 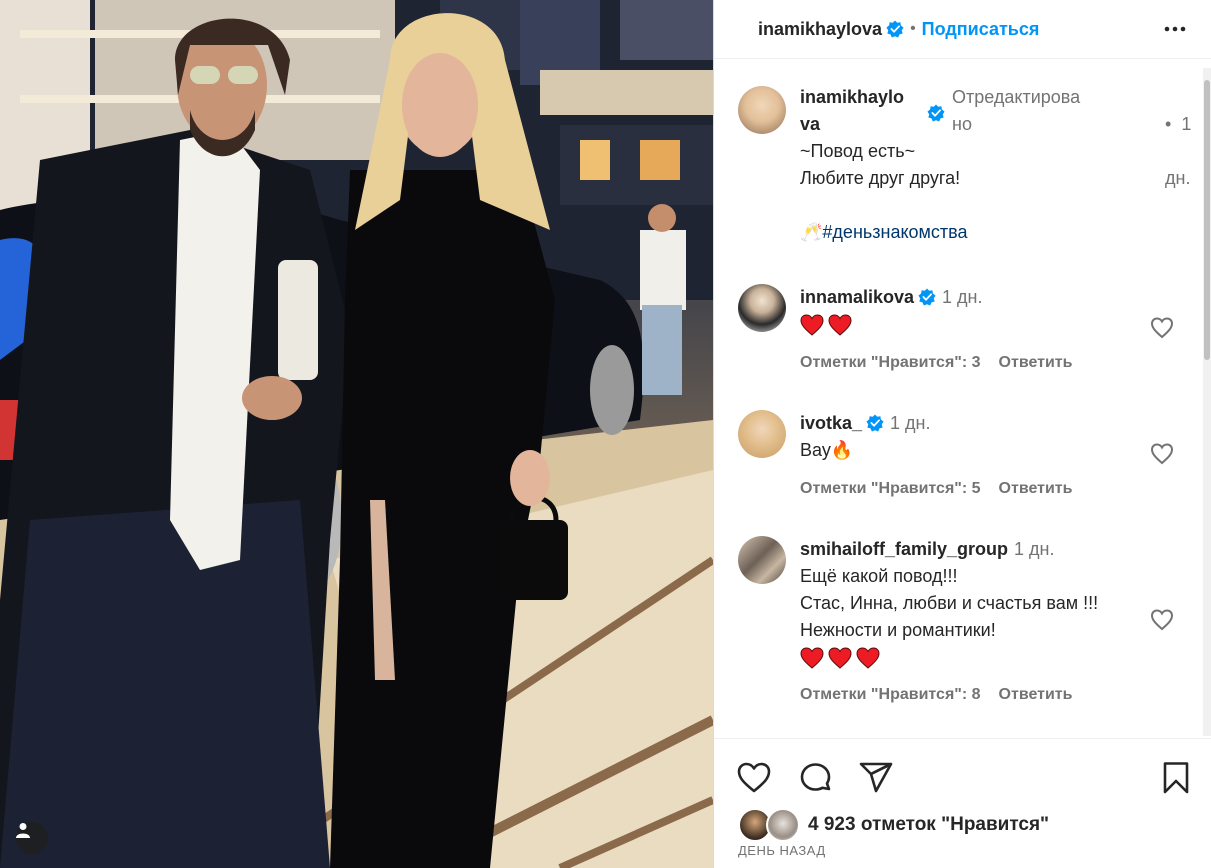 I want to click on edited-label-line2: но, so click(x=962, y=124).